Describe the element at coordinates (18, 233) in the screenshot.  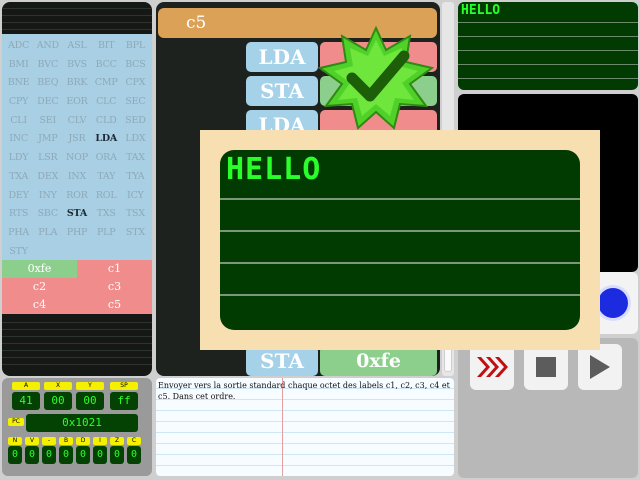
I see `opcode-pha: PHA` at that location.